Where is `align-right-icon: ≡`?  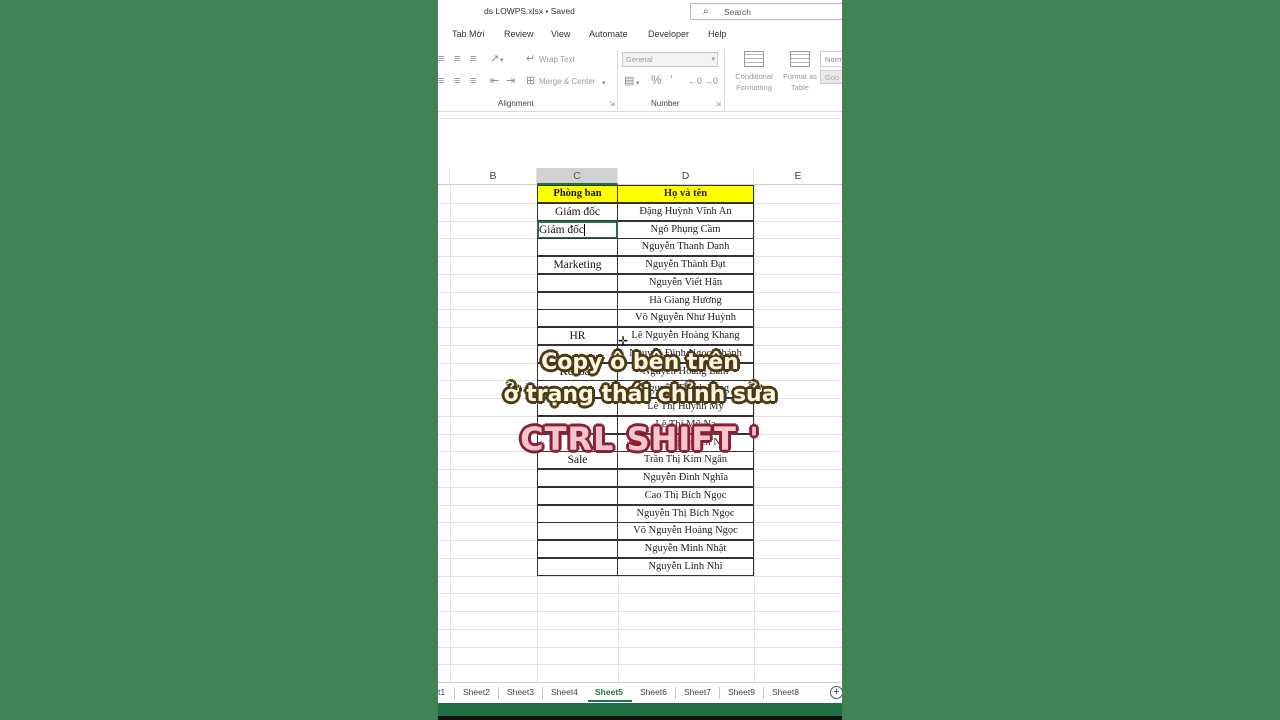 align-right-icon: ≡ is located at coordinates (473, 81).